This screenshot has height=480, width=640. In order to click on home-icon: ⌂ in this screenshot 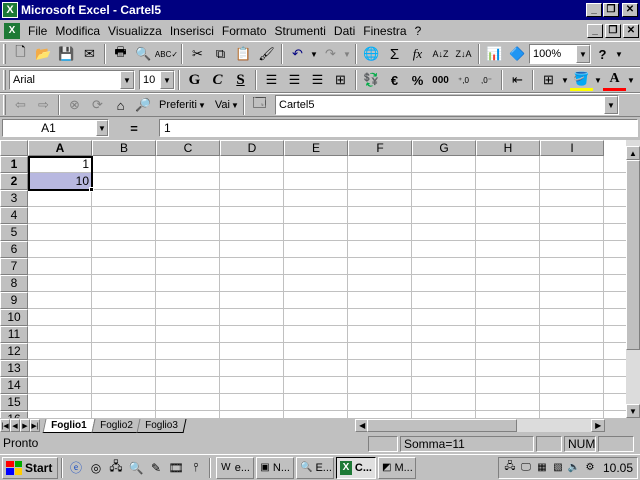, I will do `click(120, 105)`.